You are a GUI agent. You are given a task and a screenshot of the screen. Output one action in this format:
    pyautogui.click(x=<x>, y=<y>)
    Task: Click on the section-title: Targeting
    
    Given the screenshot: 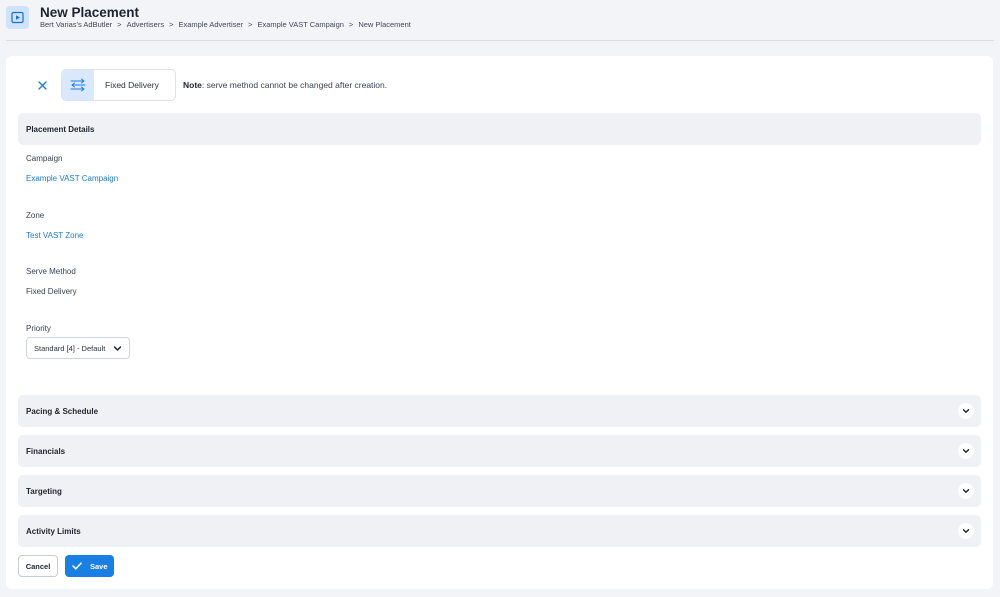 What is the action you would take?
    pyautogui.click(x=44, y=491)
    